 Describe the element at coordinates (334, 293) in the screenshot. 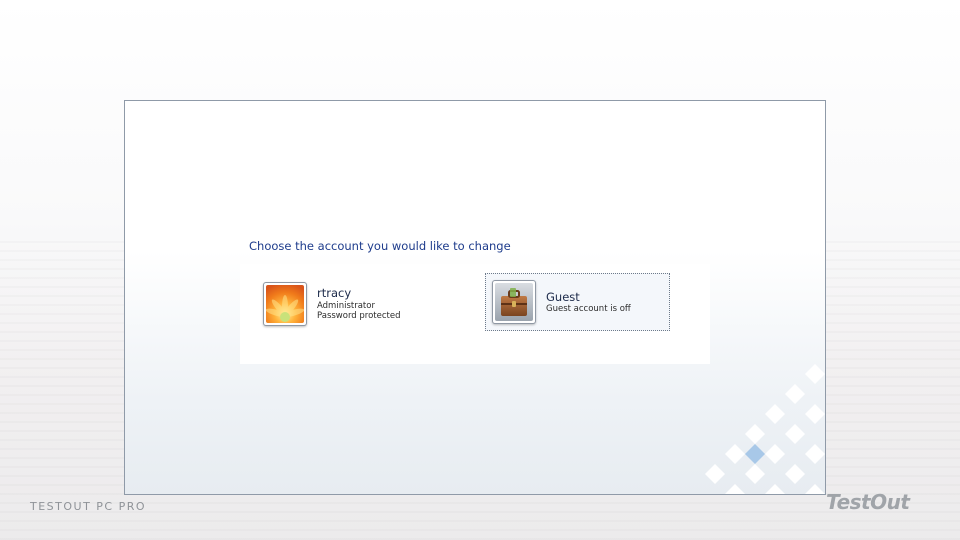

I see `account-name: rtracy` at that location.